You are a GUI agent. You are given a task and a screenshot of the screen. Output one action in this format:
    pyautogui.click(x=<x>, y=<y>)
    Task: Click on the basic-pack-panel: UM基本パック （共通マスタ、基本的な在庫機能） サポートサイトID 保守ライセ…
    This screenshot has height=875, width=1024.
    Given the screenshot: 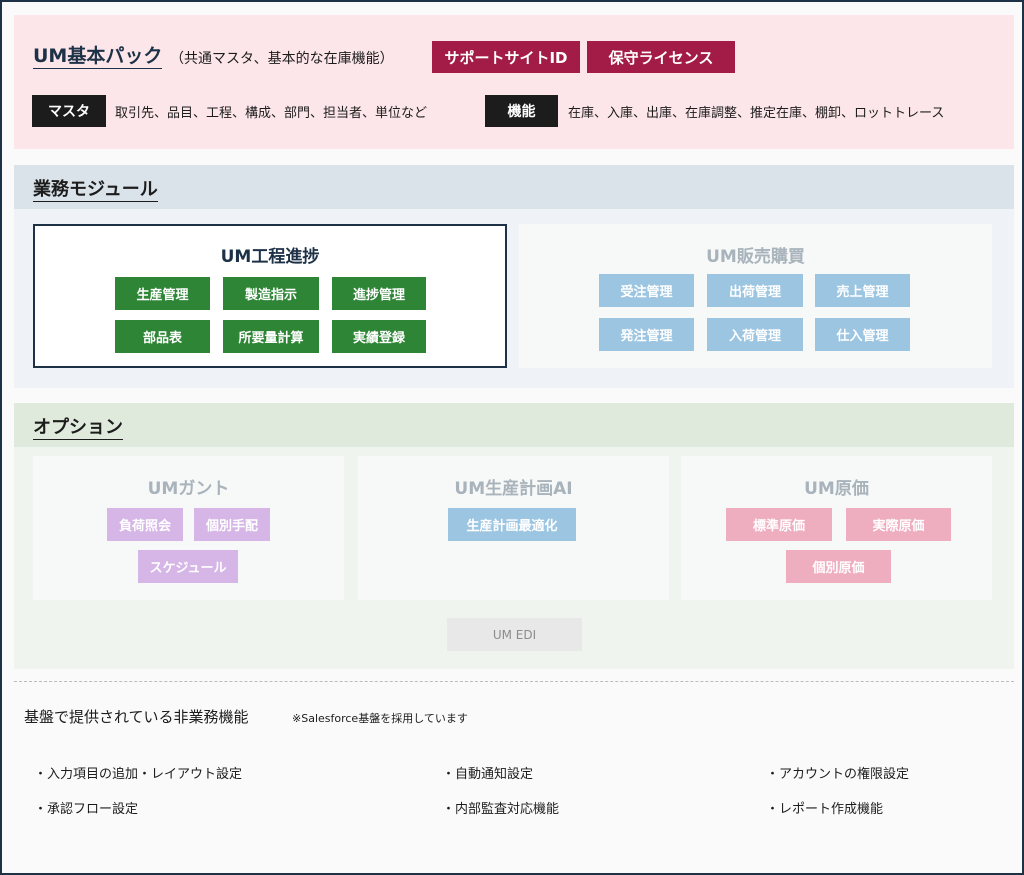 What is the action you would take?
    pyautogui.click(x=514, y=82)
    